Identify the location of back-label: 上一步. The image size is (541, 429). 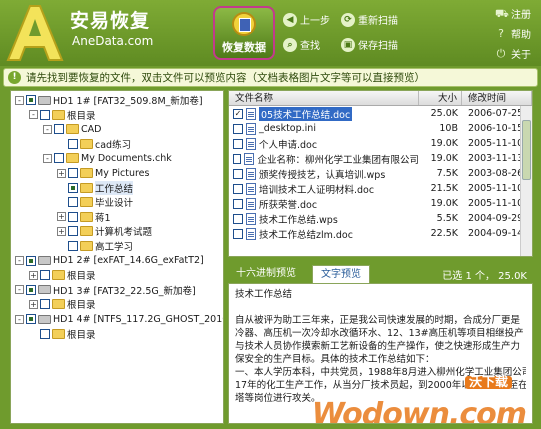
(315, 21).